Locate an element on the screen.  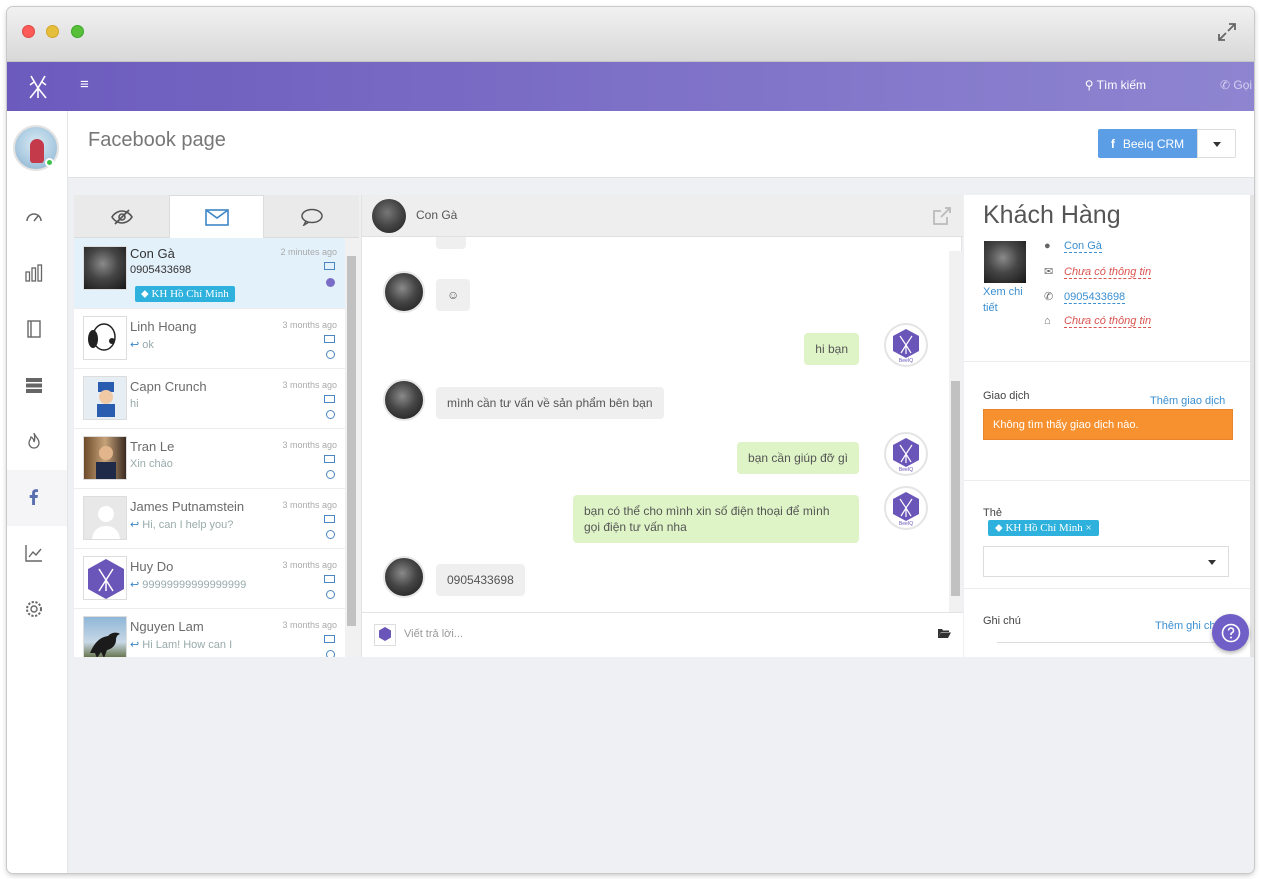
beeiq-crm-button: f Beeiq CRM is located at coordinates (1147, 143).